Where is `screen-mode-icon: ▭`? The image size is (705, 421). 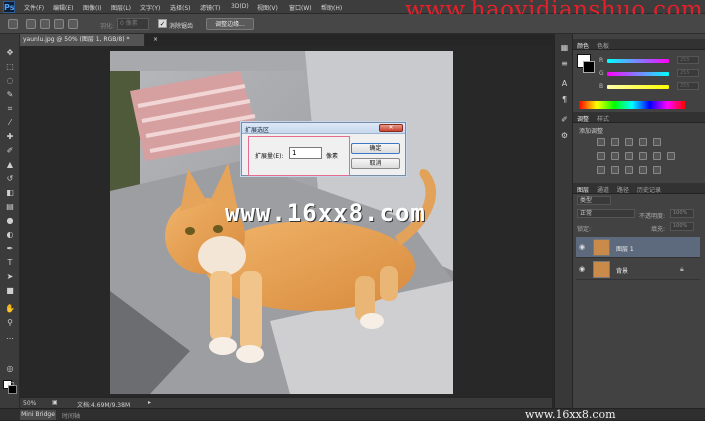 screen-mode-icon: ▭ is located at coordinates (11, 384).